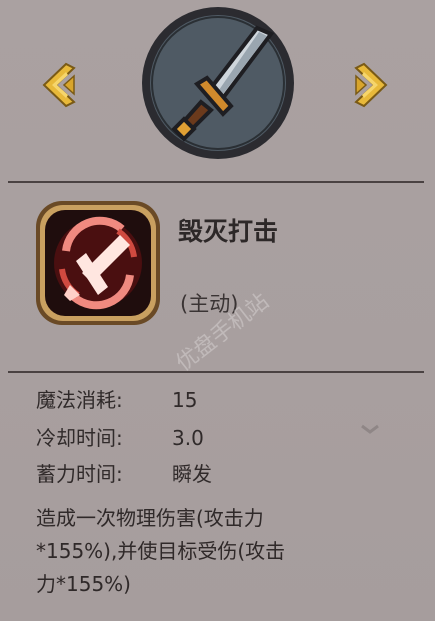  What do you see at coordinates (79, 400) in the screenshot?
I see `stat-label: 魔法消耗:` at bounding box center [79, 400].